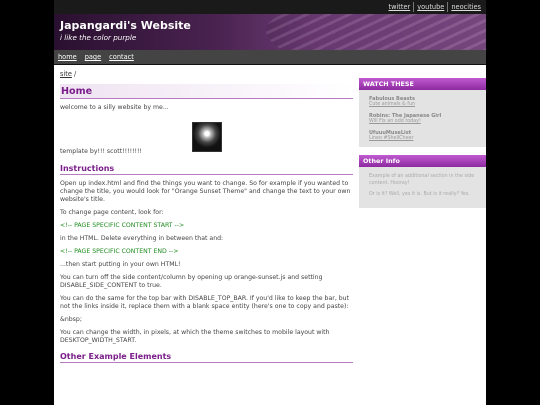 The image size is (540, 405). What do you see at coordinates (270, 7) in the screenshot?
I see `top-bar: twitter youtube neocities` at bounding box center [270, 7].